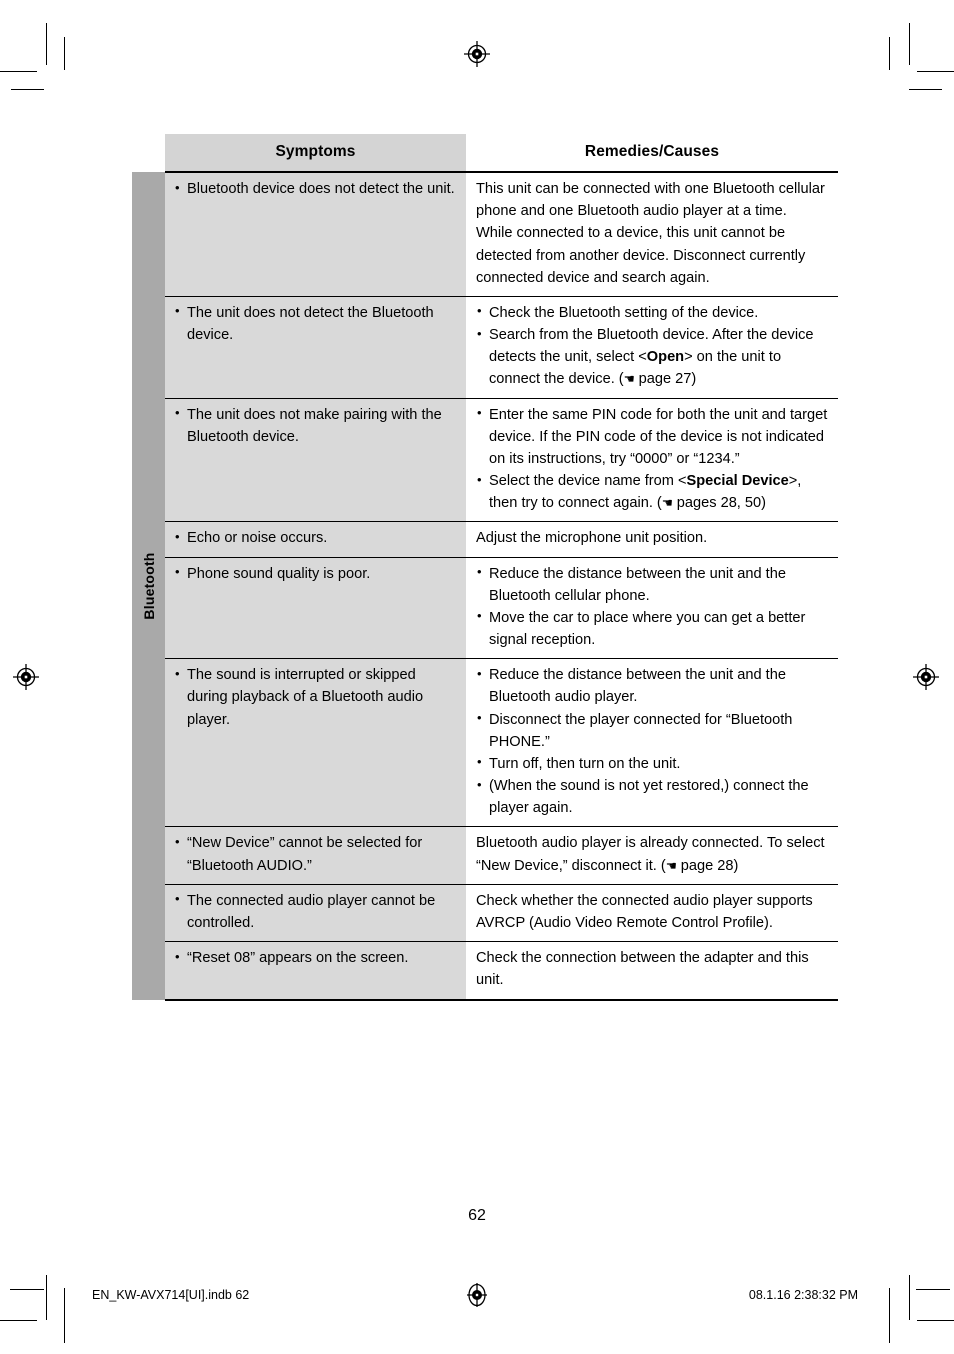 The height and width of the screenshot is (1354, 954). I want to click on symptom-cell: “Reset 08” appears on the screen., so click(315, 971).